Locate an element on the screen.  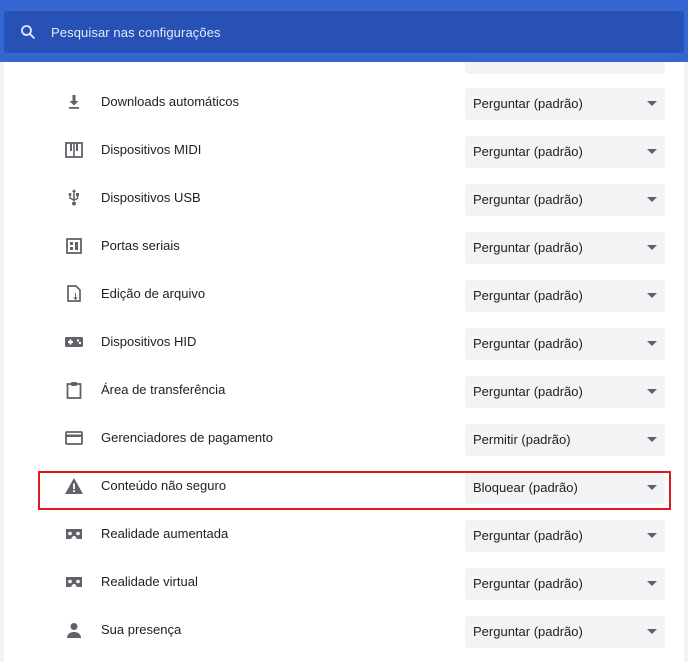
gamepad-icon is located at coordinates (74, 342).